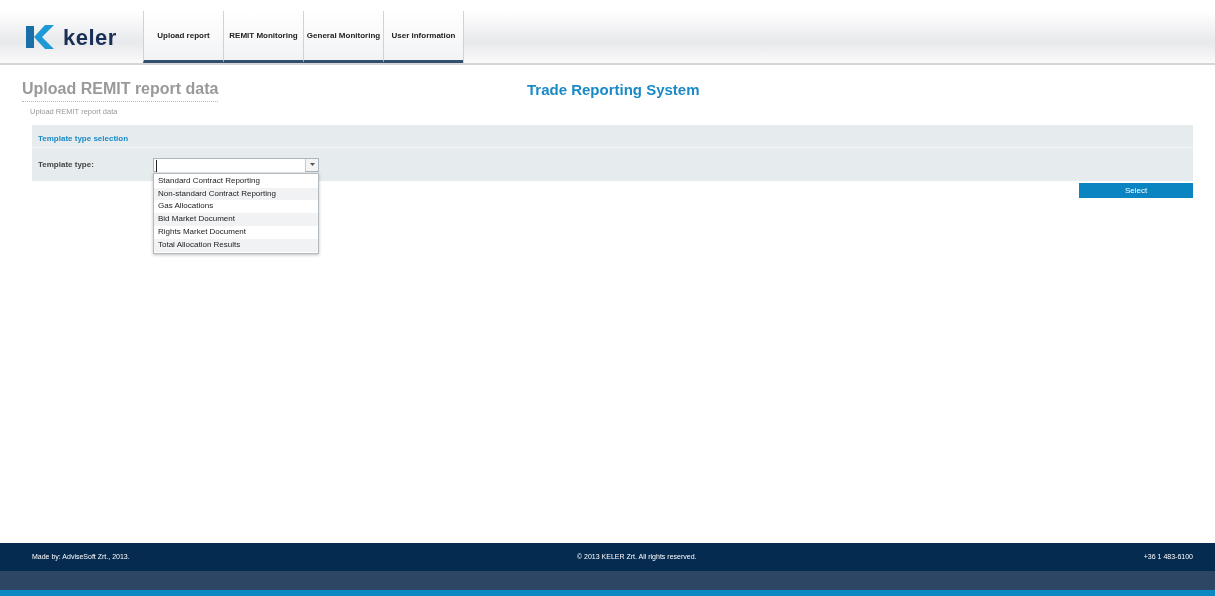 Image resolution: width=1215 pixels, height=596 pixels. Describe the element at coordinates (66, 164) in the screenshot. I see `field-label: Template type:` at that location.